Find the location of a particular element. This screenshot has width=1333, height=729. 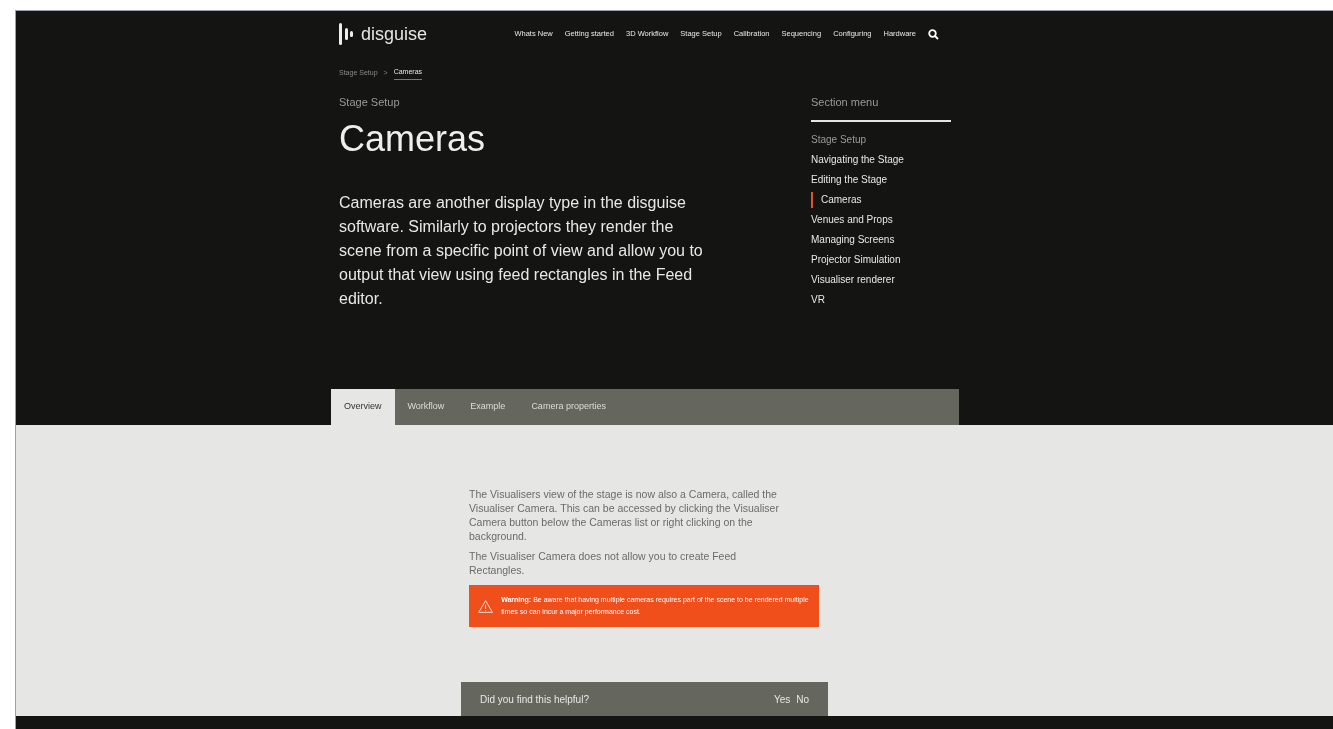

search-icon is located at coordinates (933, 34).